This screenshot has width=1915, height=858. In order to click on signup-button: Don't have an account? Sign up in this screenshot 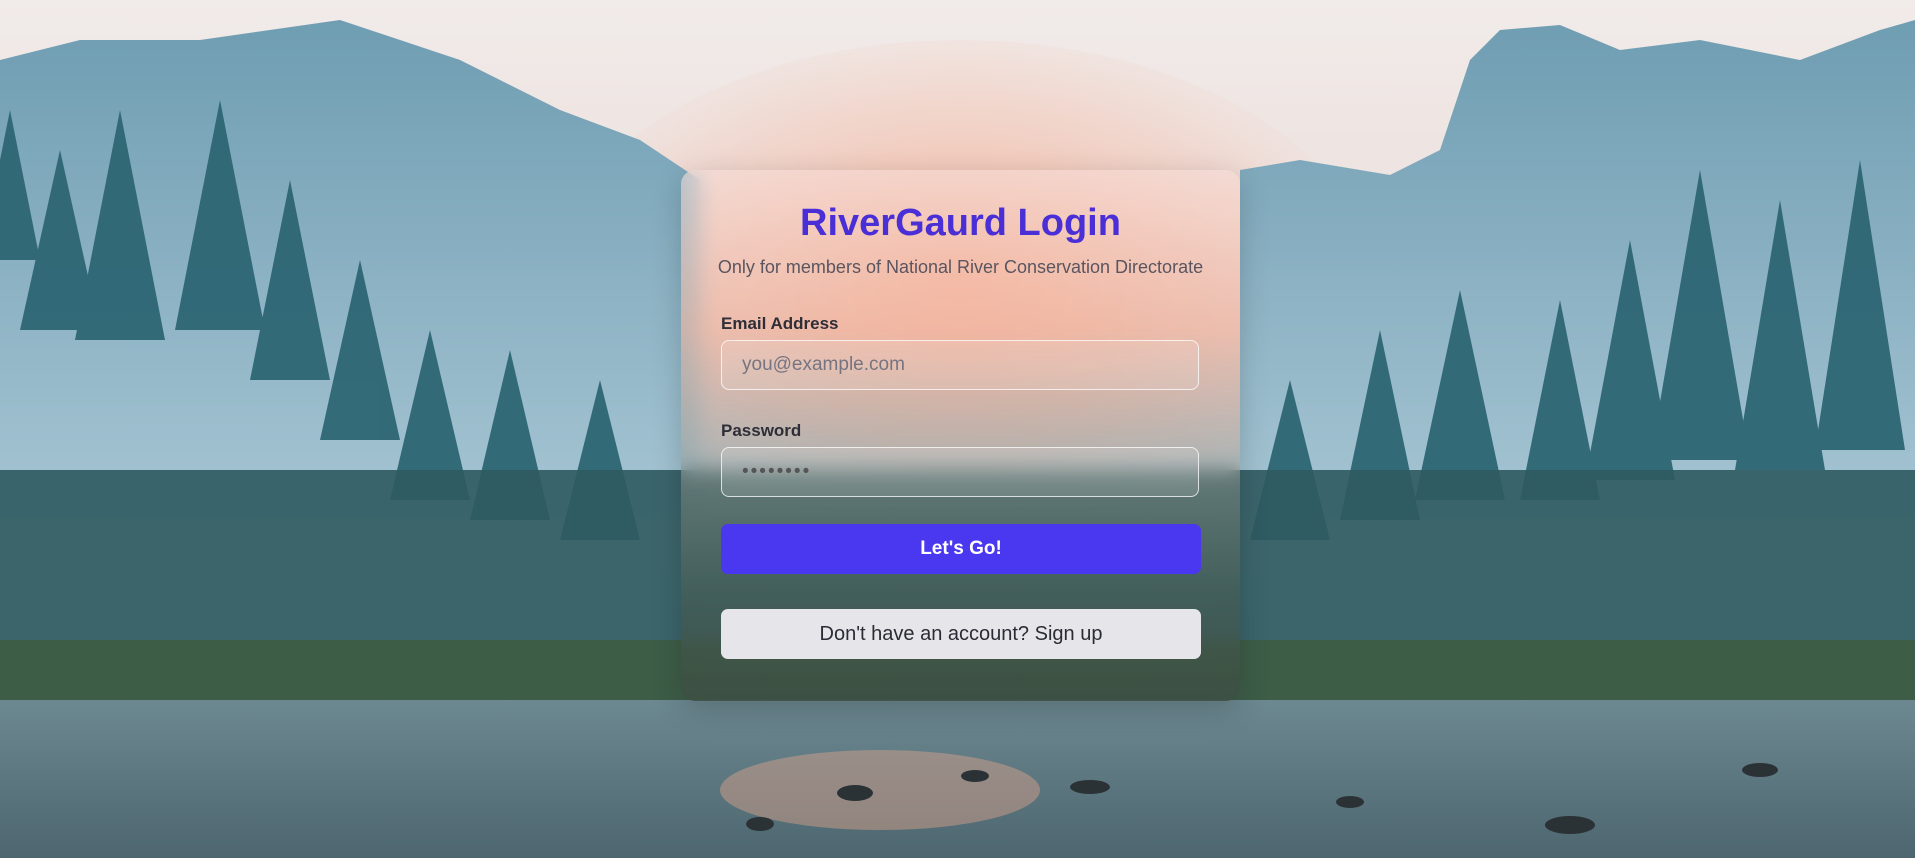, I will do `click(961, 634)`.